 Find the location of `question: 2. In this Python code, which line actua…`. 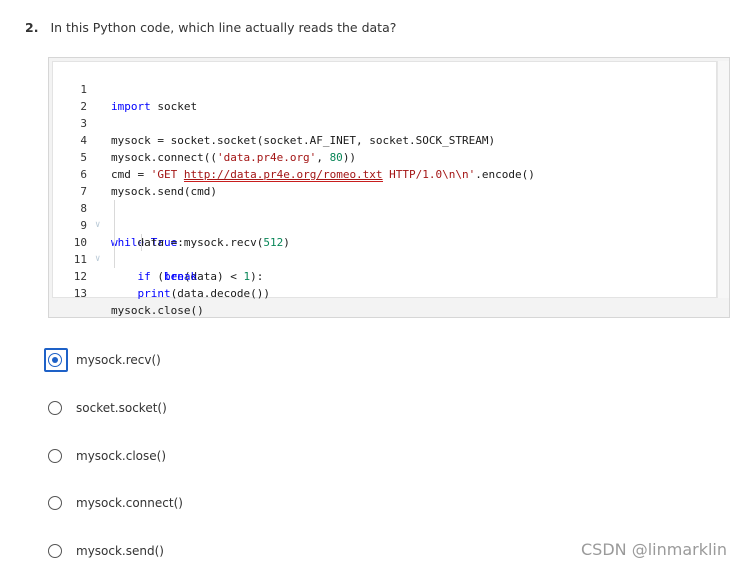

question: 2. In this Python code, which line actua… is located at coordinates (210, 27).